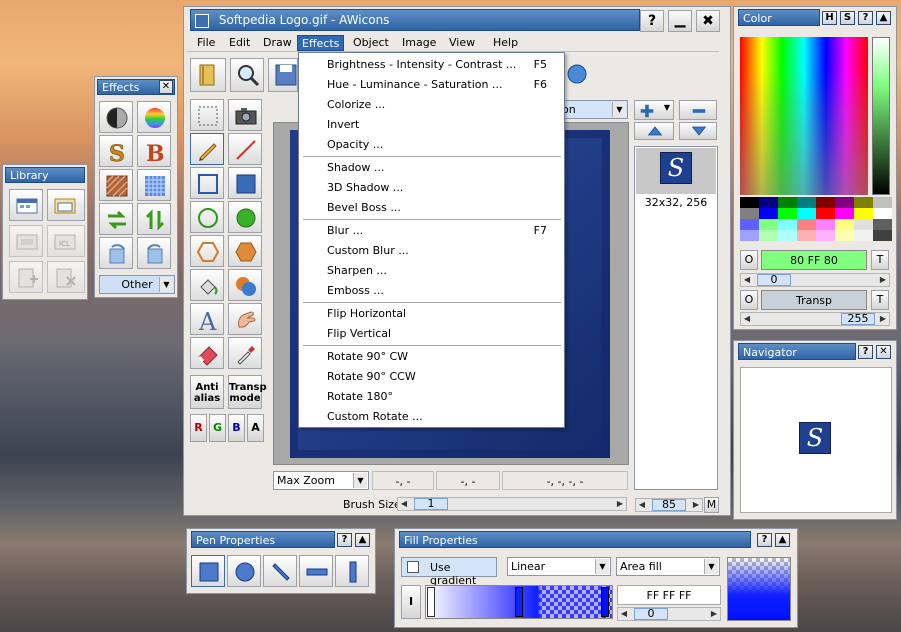 The image size is (901, 632). Describe the element at coordinates (245, 115) in the screenshot. I see `capture-tool` at that location.